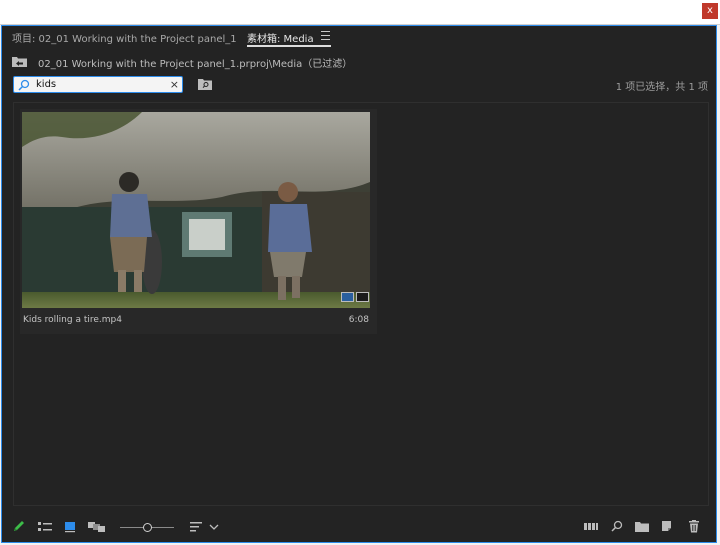 This screenshot has width=720, height=545. Describe the element at coordinates (668, 526) in the screenshot. I see `new-item-icon` at that location.